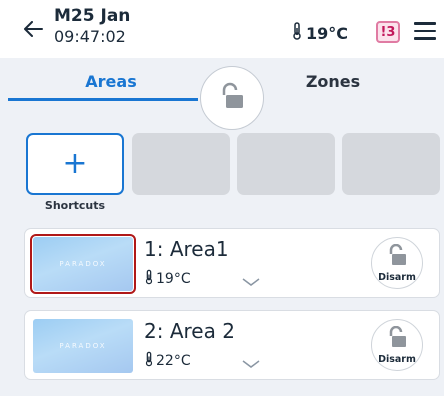  I want to click on date-time: M25 Jan 09:47:02, so click(92, 26).